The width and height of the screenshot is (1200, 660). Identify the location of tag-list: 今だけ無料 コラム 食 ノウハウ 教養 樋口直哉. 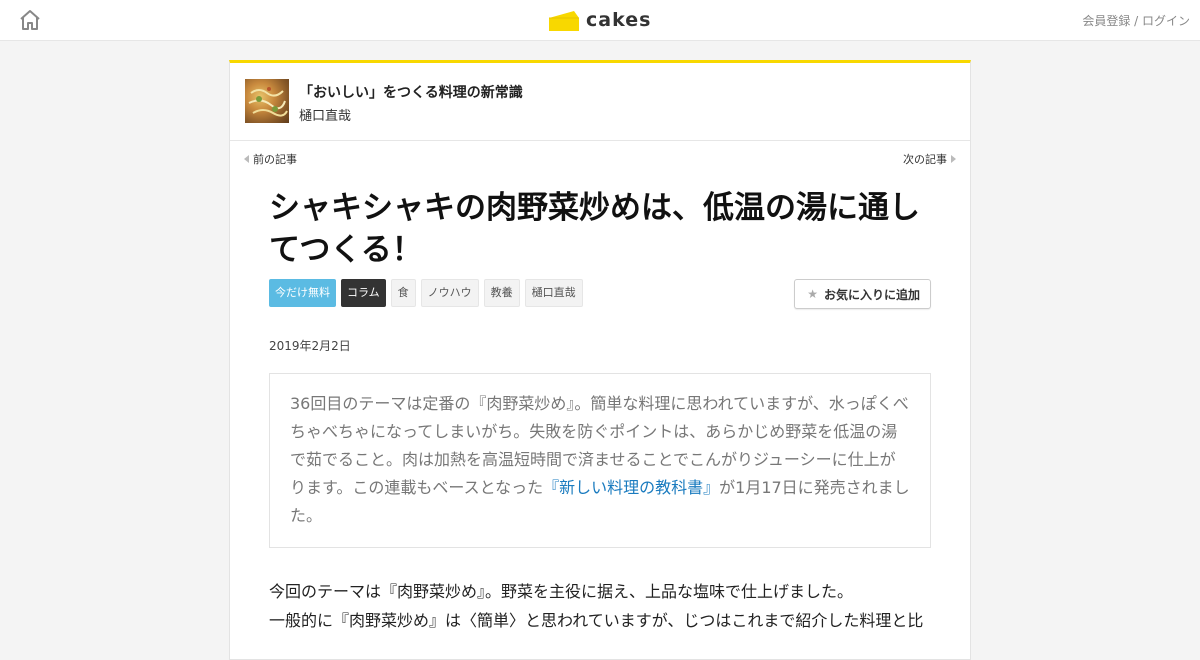
(426, 293).